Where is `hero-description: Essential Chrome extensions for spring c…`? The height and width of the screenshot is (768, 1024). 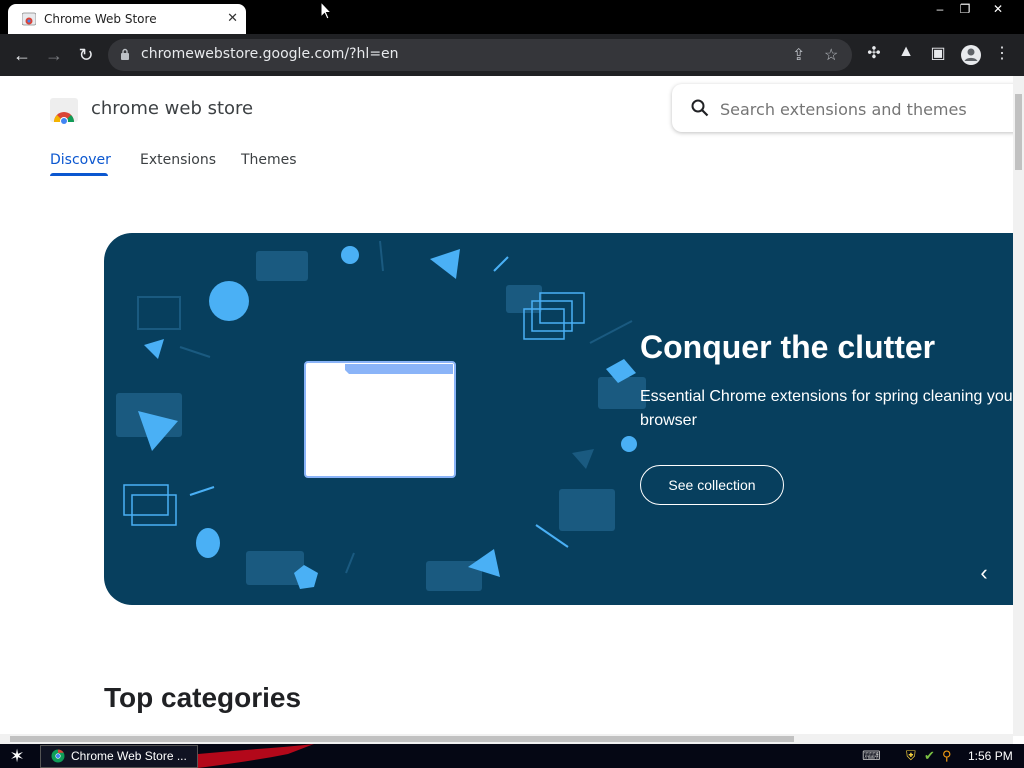
hero-description: Essential Chrome extensions for spring c… is located at coordinates (826, 408).